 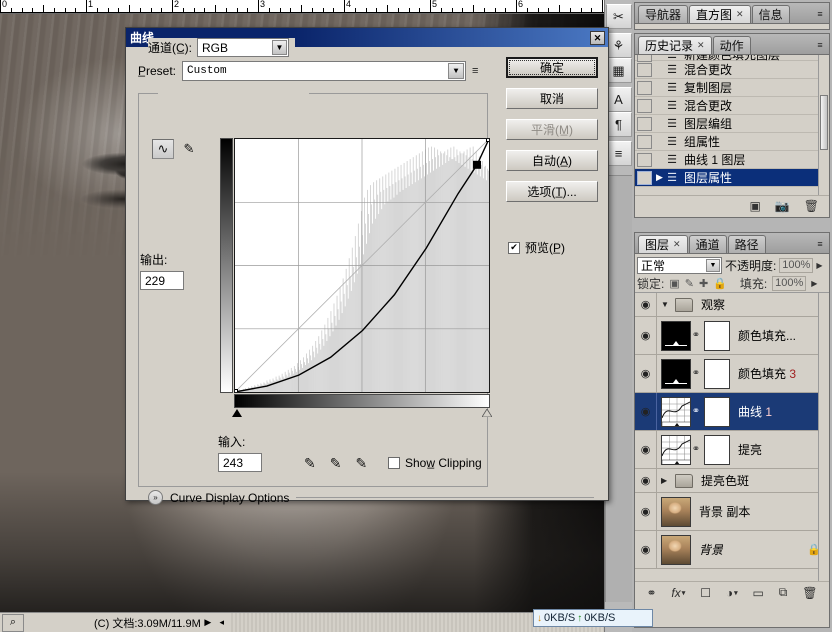 I want to click on show-clipping-checkbox, so click(x=394, y=463).